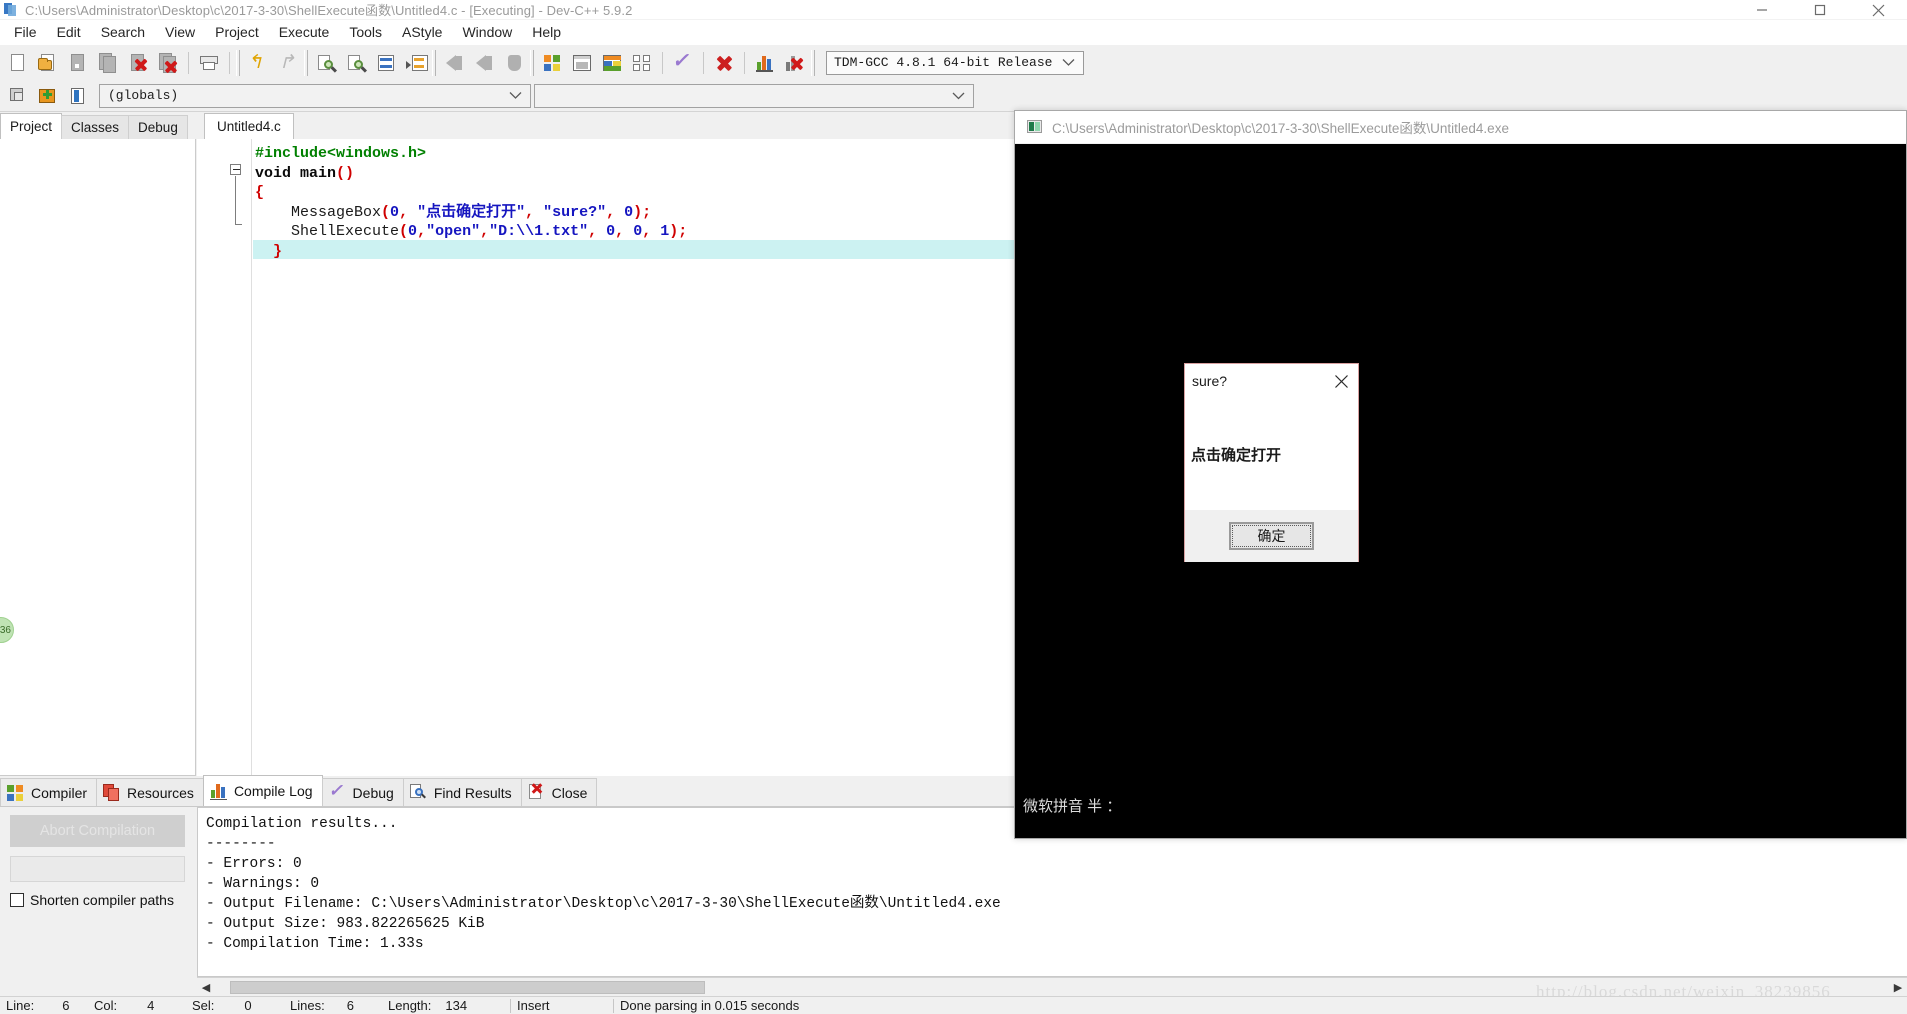  What do you see at coordinates (18, 63) in the screenshot?
I see `new-file-button` at bounding box center [18, 63].